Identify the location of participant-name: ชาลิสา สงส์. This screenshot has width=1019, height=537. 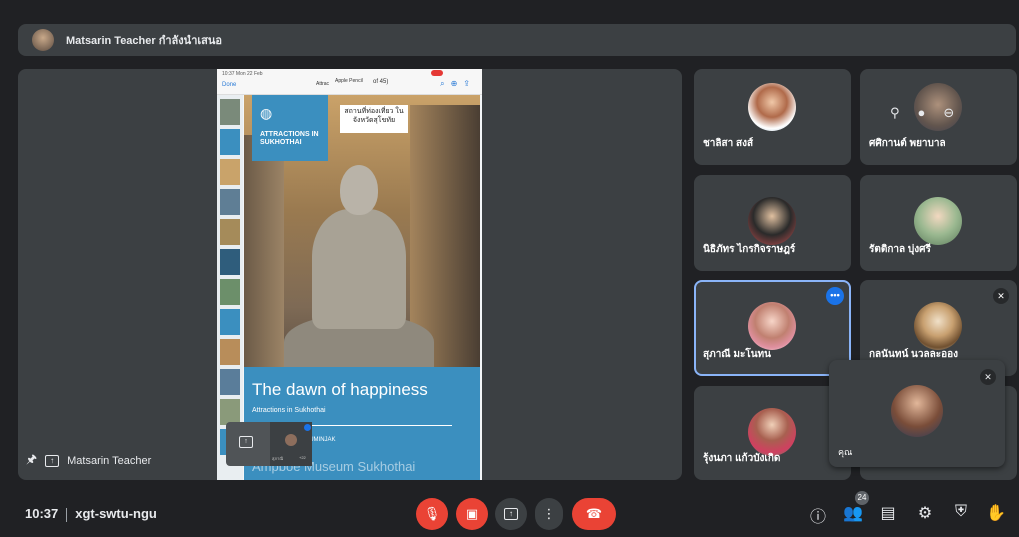
(728, 143).